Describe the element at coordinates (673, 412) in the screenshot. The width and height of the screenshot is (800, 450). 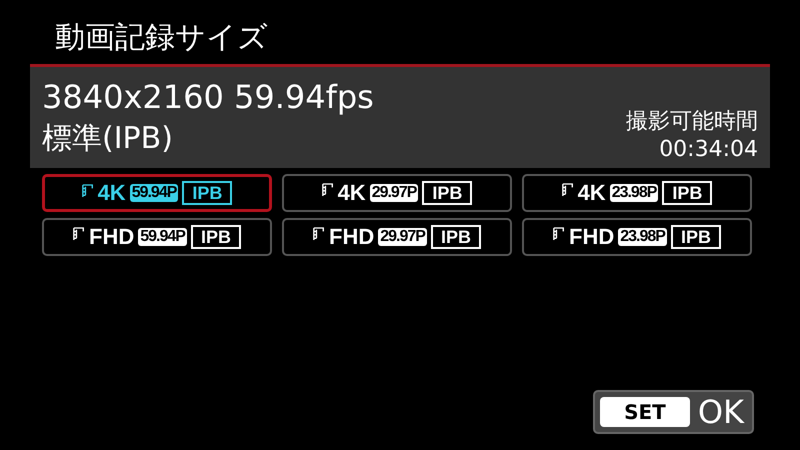
I see `set-ok-button: SET OK` at that location.